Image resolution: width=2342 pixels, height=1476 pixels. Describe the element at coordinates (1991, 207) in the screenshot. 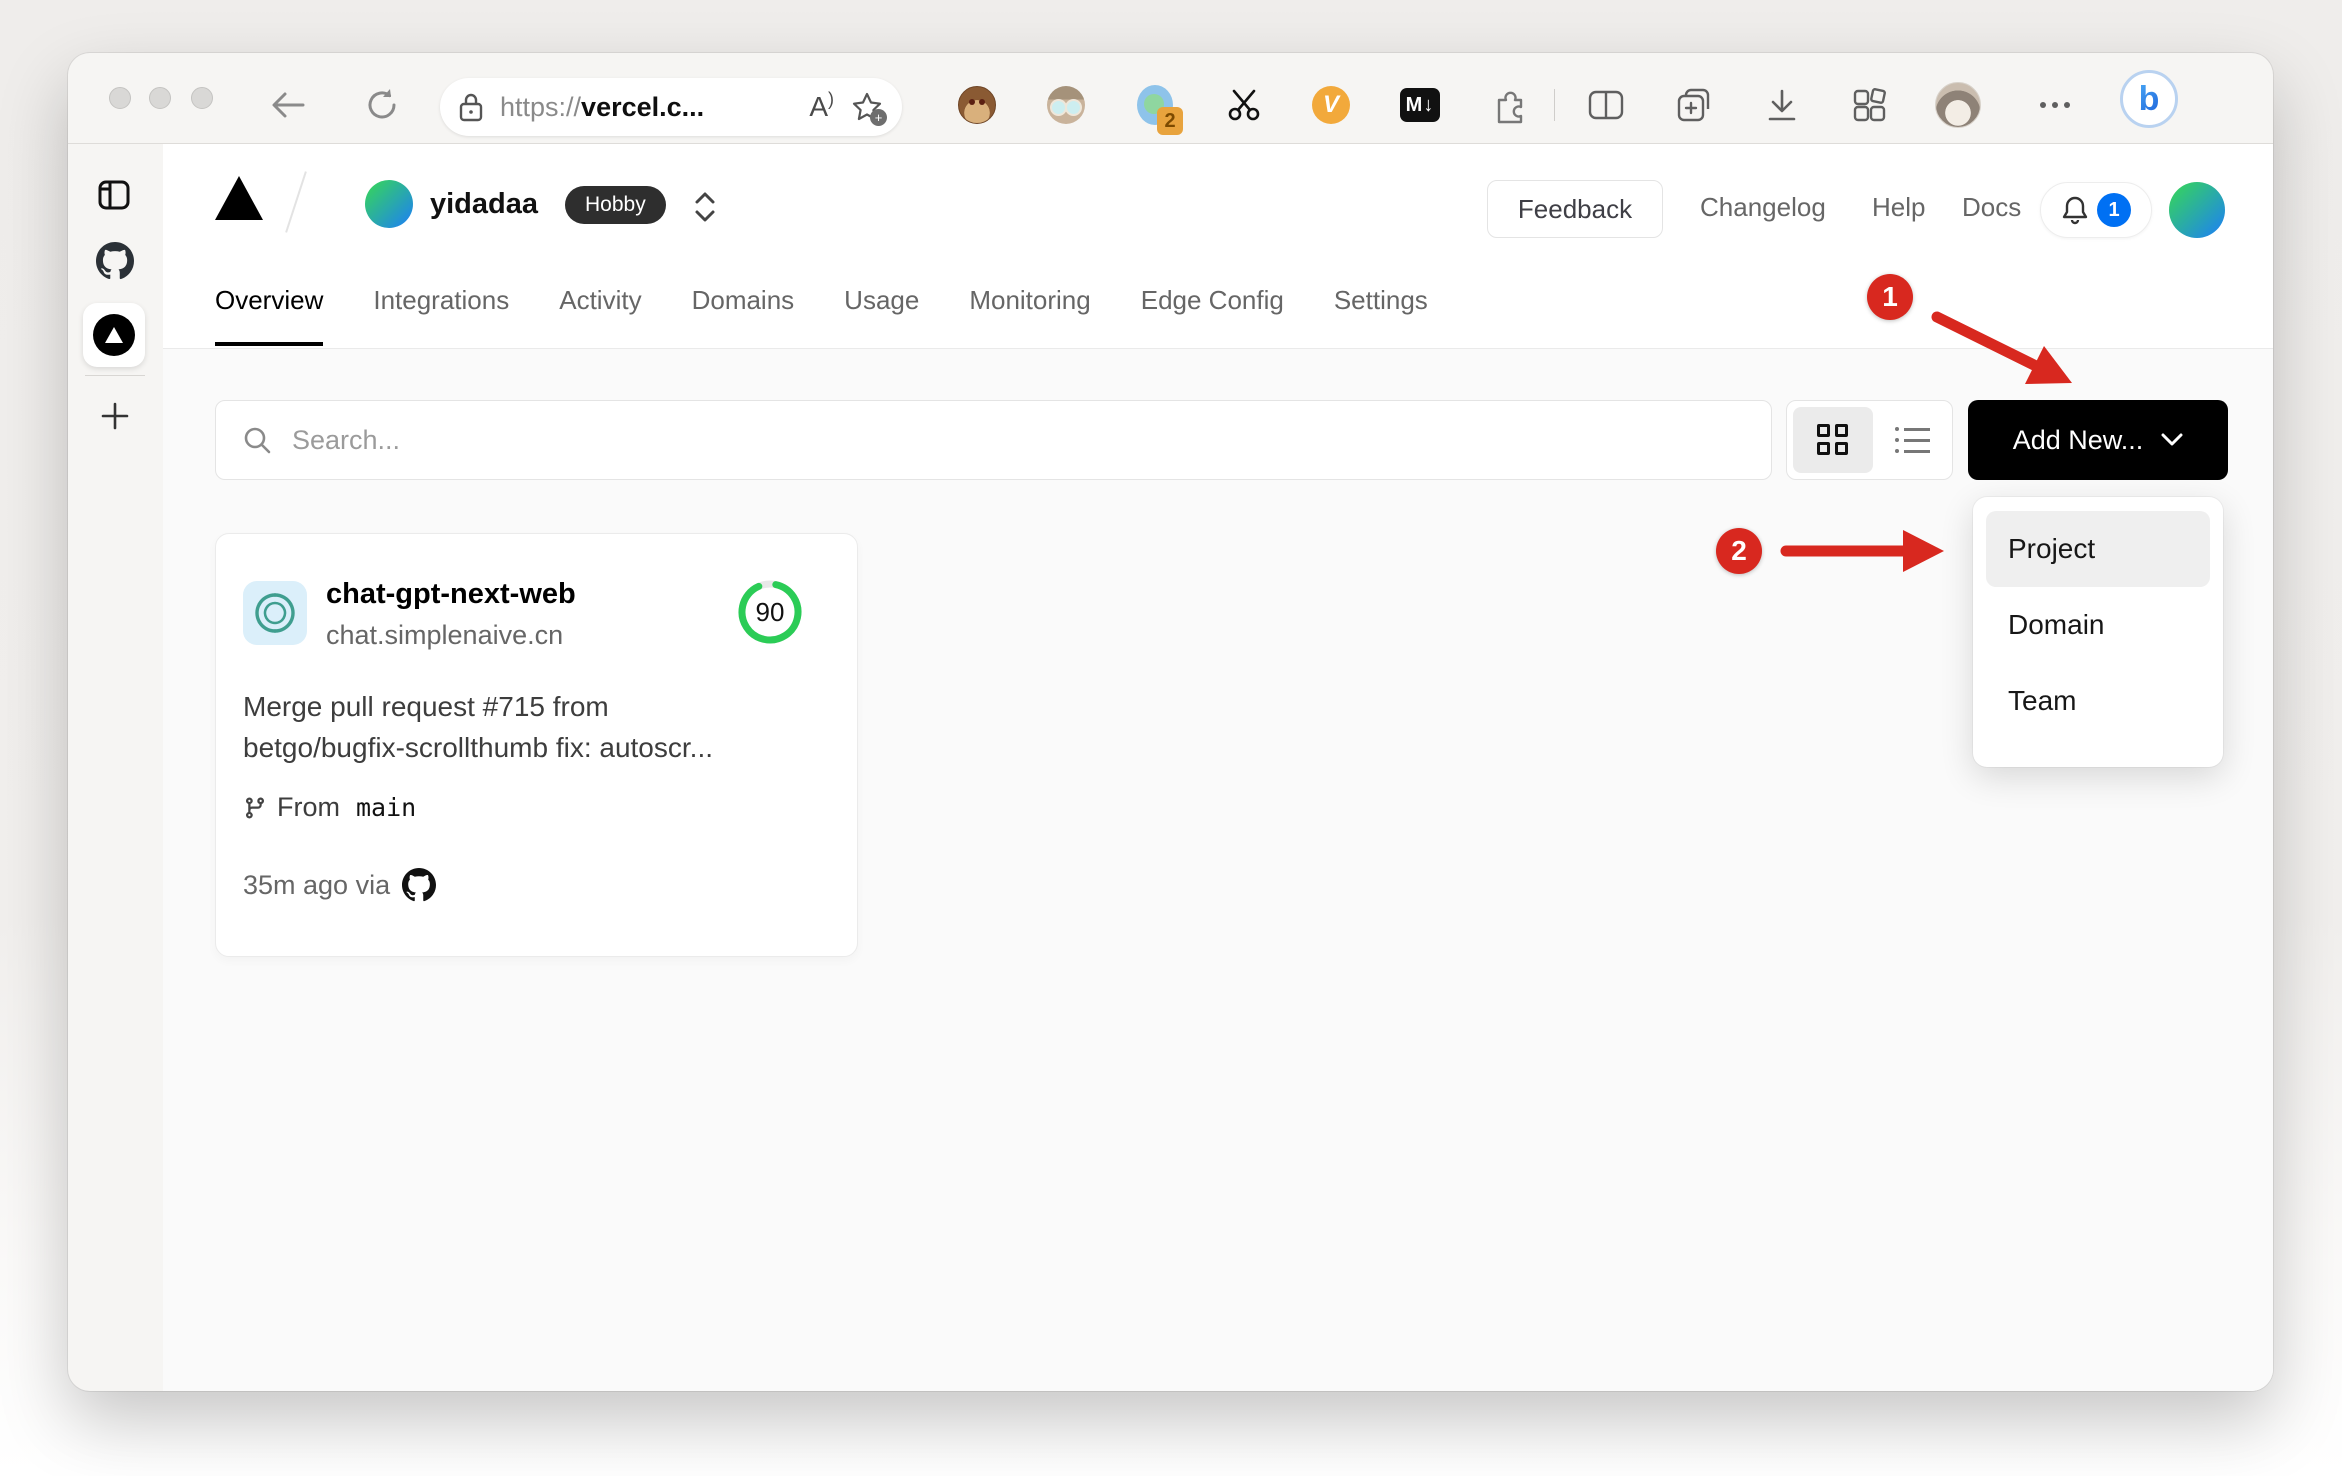

I see `docs-link: Docs` at that location.